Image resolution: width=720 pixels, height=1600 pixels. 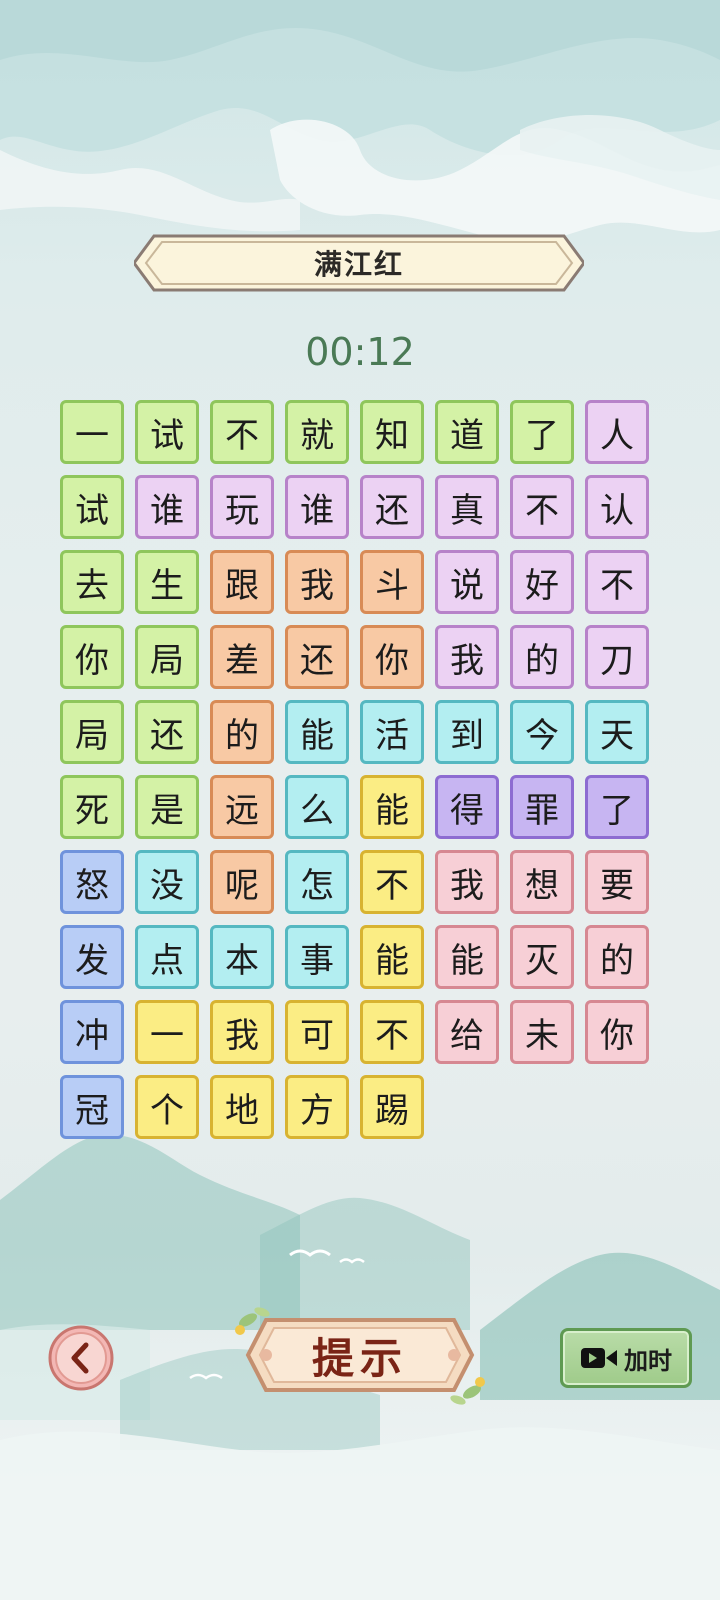 I want to click on hint-button: 提示, so click(x=360, y=1355).